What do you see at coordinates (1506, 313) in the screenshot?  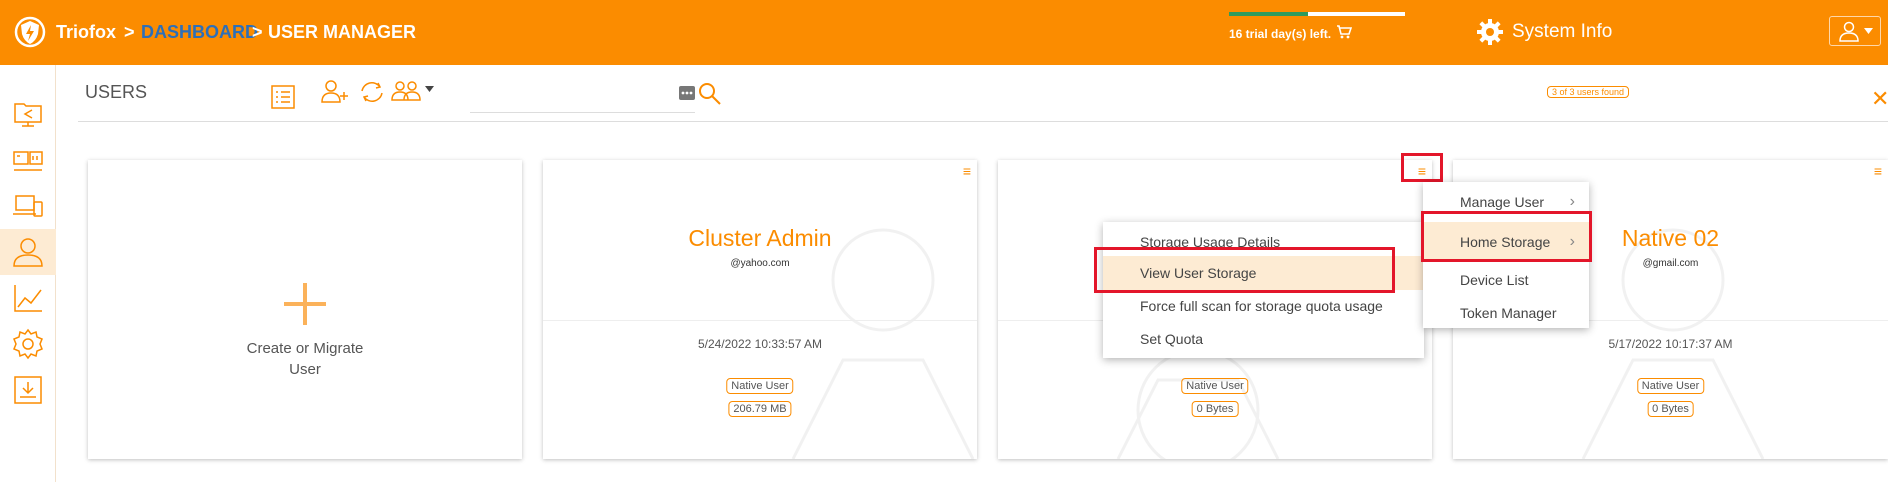 I see `menu-item-token-manager: Token Manager` at bounding box center [1506, 313].